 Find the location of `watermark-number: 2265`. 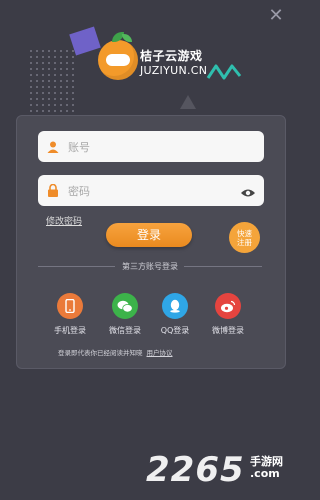

watermark-number: 2265 is located at coordinates (195, 470).